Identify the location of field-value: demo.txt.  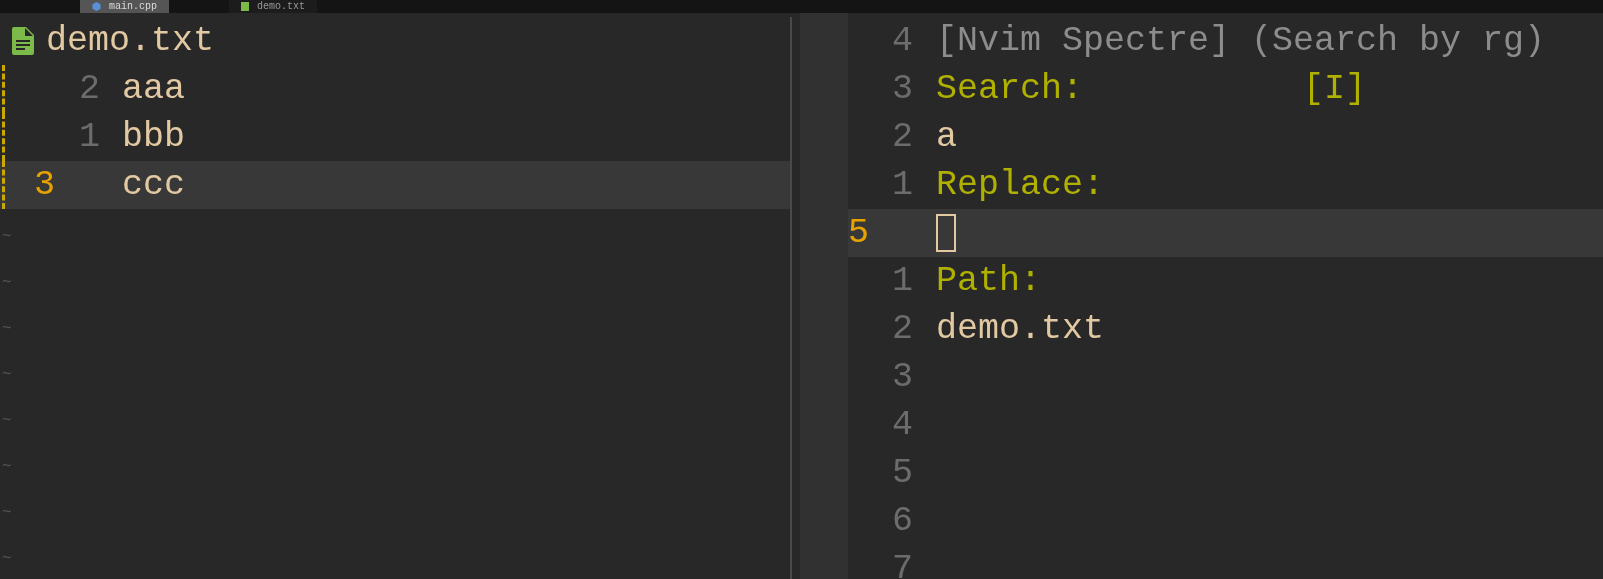
(1020, 329).